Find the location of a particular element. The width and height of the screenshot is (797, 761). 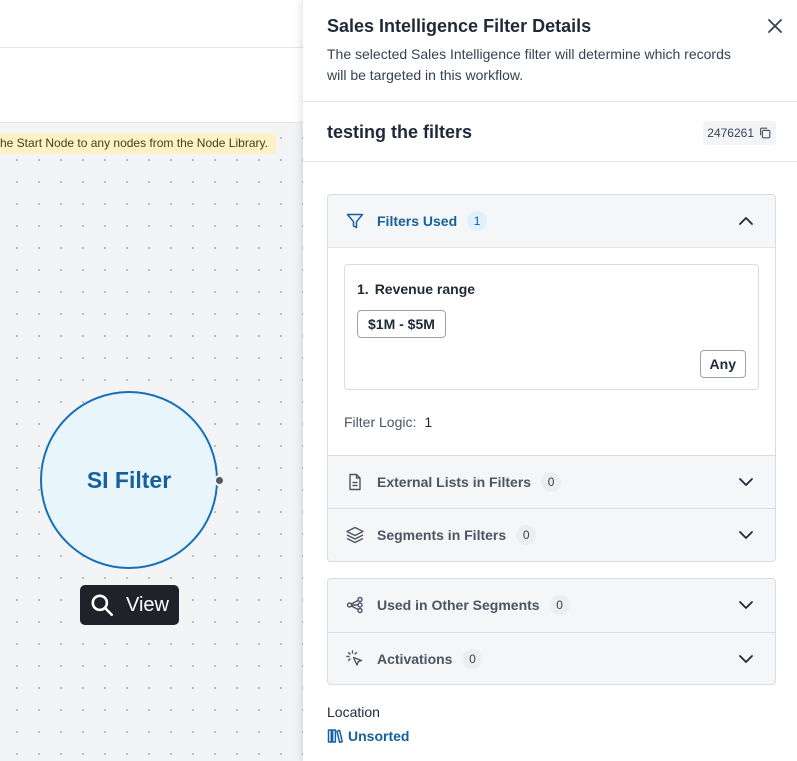

filter-funnel-icon is located at coordinates (355, 221).